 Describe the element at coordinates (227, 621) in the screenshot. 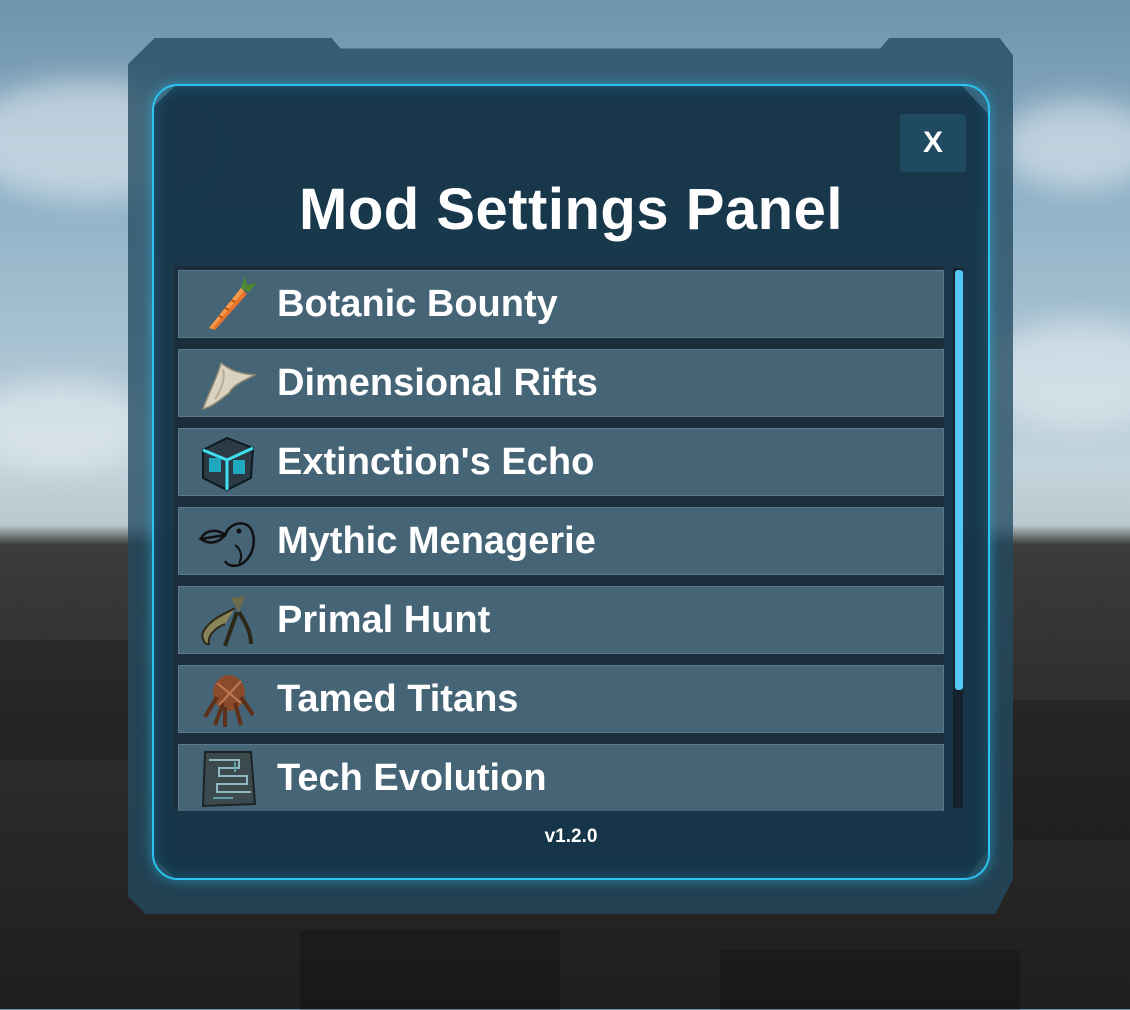

I see `claw-icon` at that location.